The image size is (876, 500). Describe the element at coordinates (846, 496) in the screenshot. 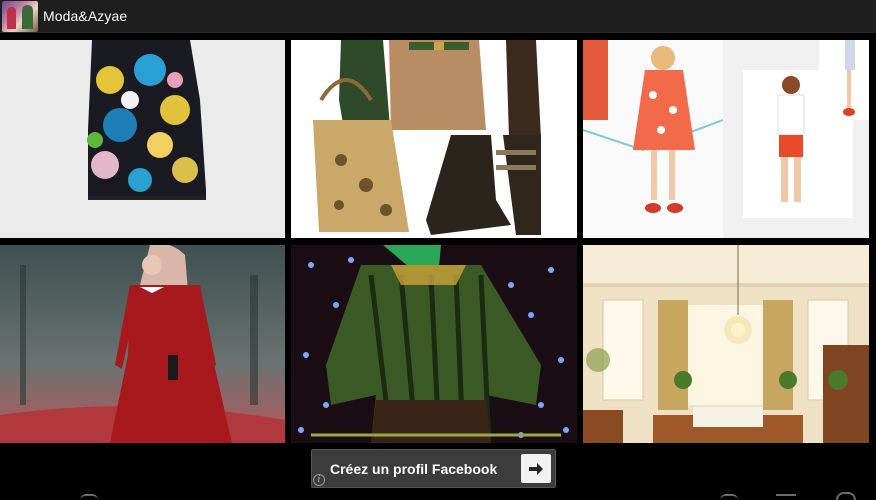

I see `menu-icon` at that location.